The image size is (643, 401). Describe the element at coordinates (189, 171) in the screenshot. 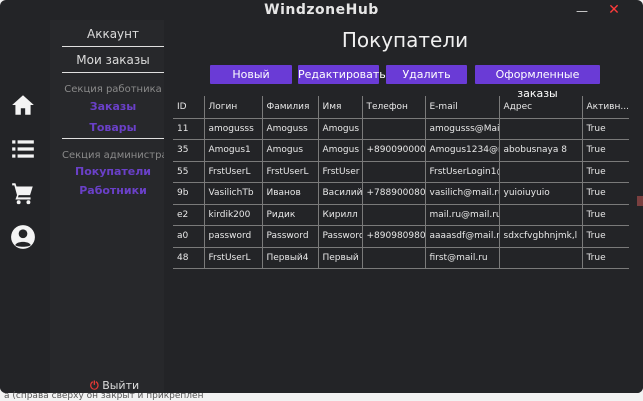

I see `table-cell: 55` at that location.